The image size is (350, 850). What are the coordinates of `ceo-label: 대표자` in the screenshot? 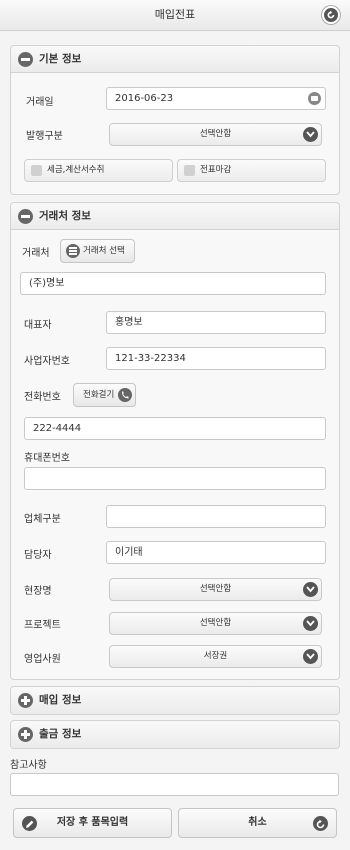 It's located at (38, 325).